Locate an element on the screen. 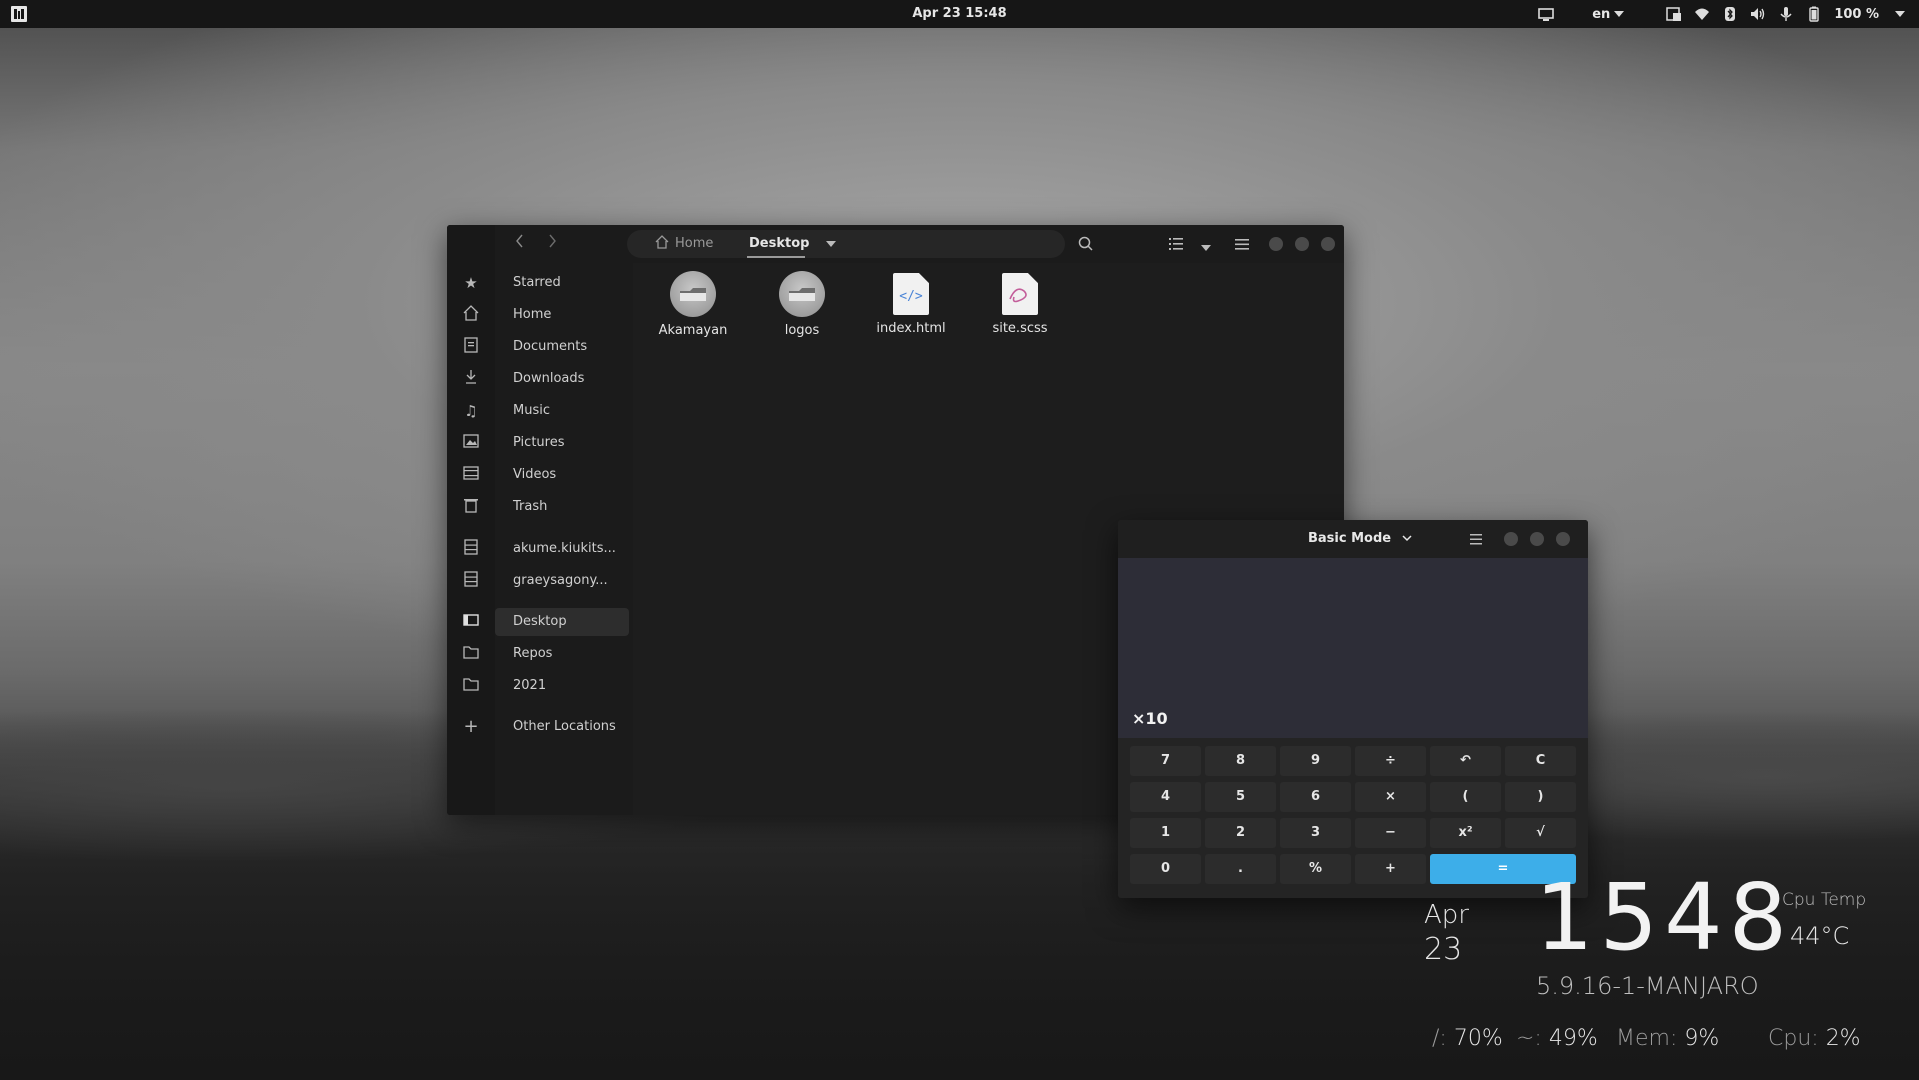 The height and width of the screenshot is (1080, 1919). key-8: 8 is located at coordinates (1240, 761).